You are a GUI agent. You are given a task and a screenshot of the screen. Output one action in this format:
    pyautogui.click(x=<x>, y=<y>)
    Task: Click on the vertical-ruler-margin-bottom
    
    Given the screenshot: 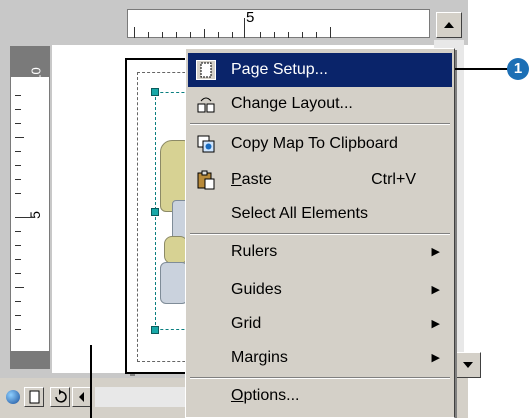 What is the action you would take?
    pyautogui.click(x=30, y=359)
    